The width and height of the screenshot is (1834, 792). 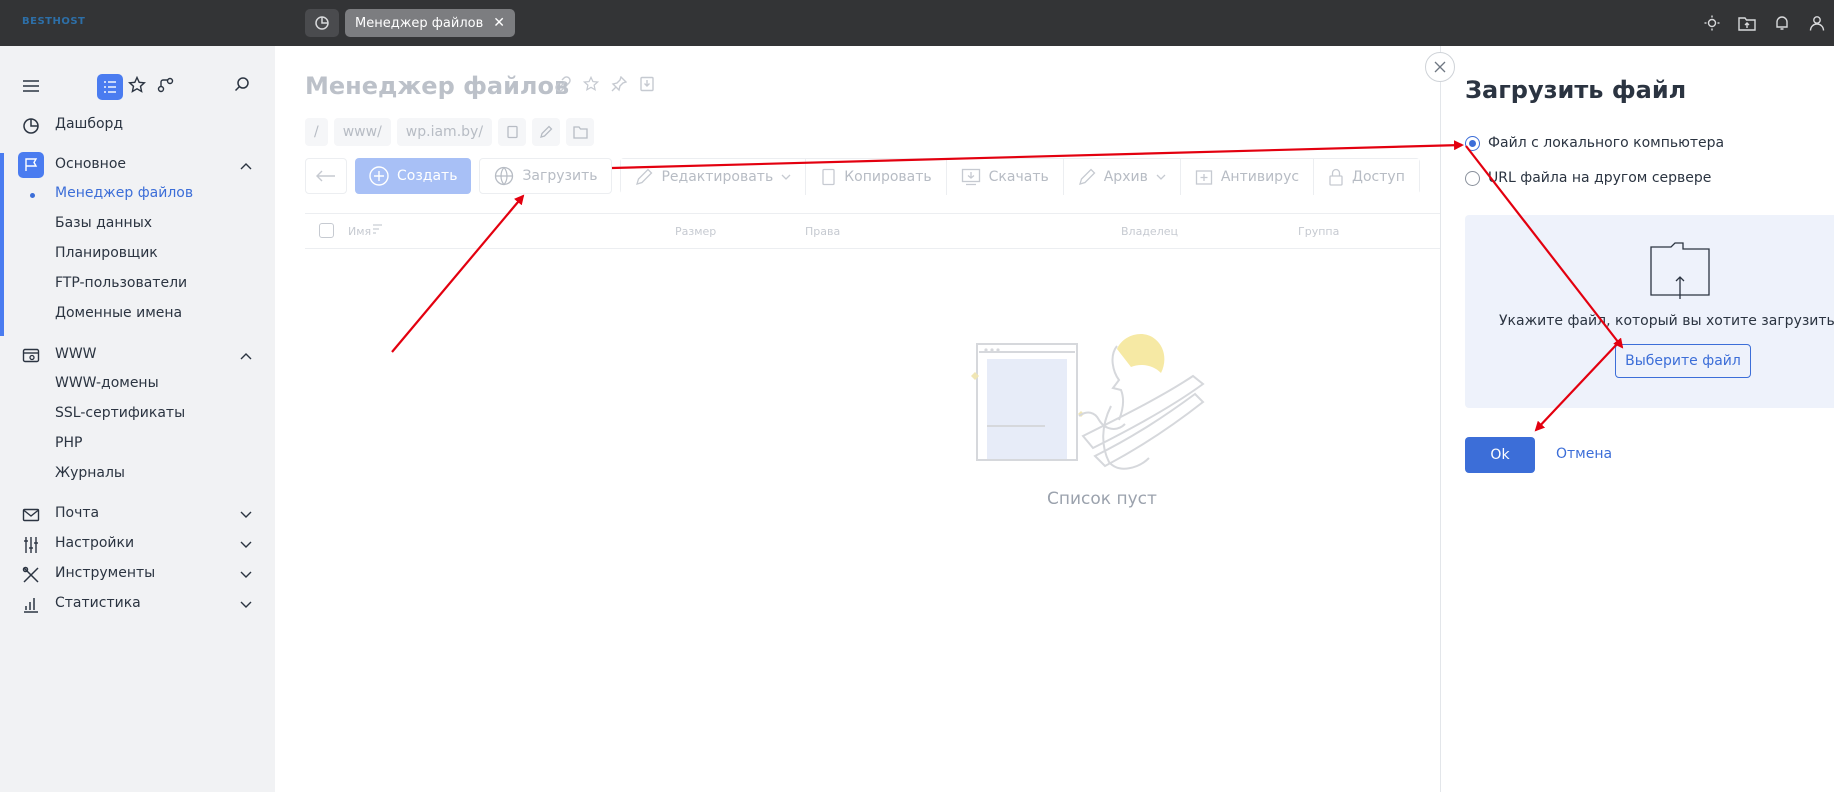 What do you see at coordinates (89, 124) in the screenshot?
I see `sidebar-item-label: Дашборд` at bounding box center [89, 124].